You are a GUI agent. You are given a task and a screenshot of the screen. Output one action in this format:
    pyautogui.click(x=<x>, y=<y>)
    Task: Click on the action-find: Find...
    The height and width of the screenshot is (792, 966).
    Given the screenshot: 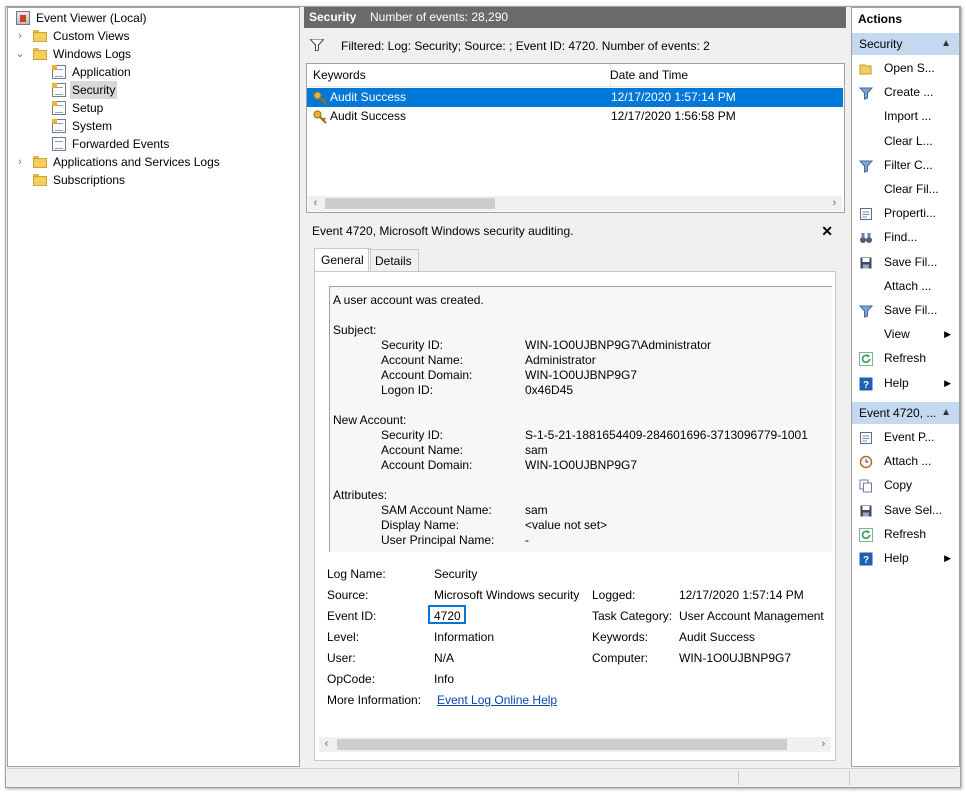 What is the action you would take?
    pyautogui.click(x=905, y=237)
    